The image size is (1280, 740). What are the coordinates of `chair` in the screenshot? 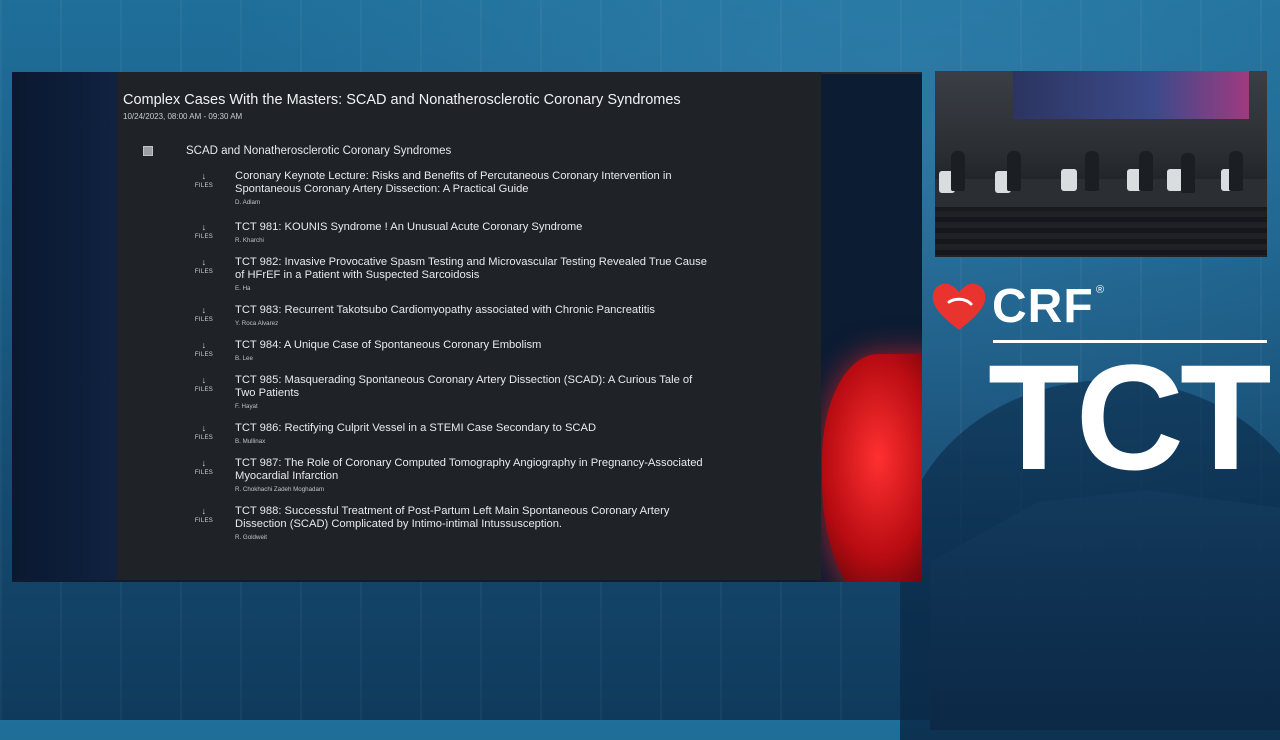 It's located at (1069, 180).